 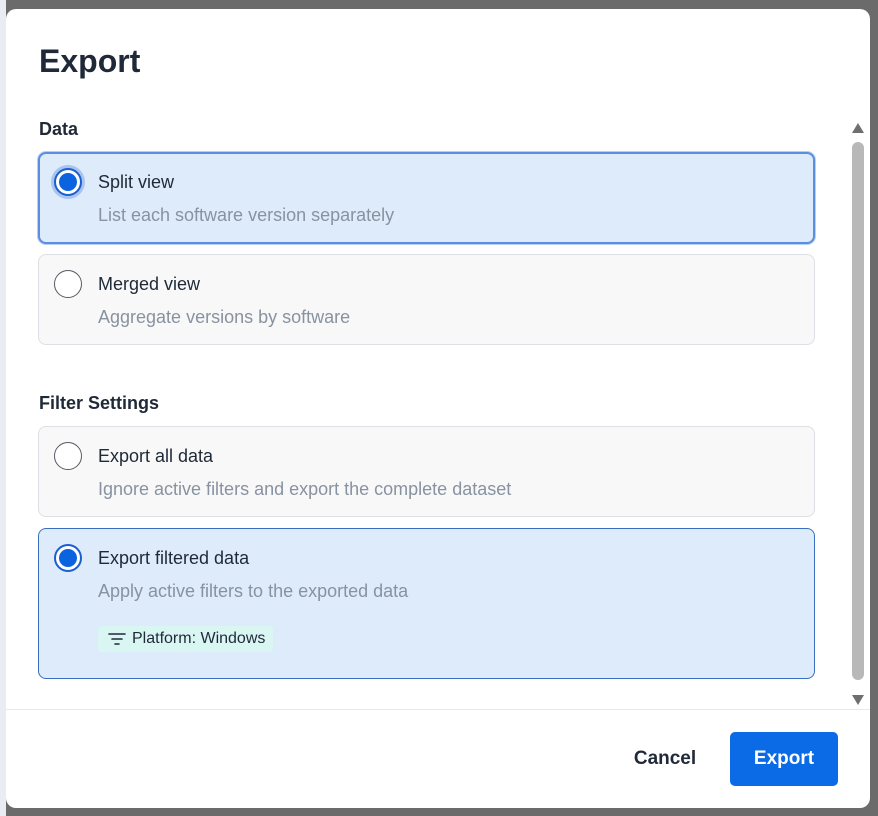 I want to click on option-description: Aggregate versions by software, so click(x=224, y=317).